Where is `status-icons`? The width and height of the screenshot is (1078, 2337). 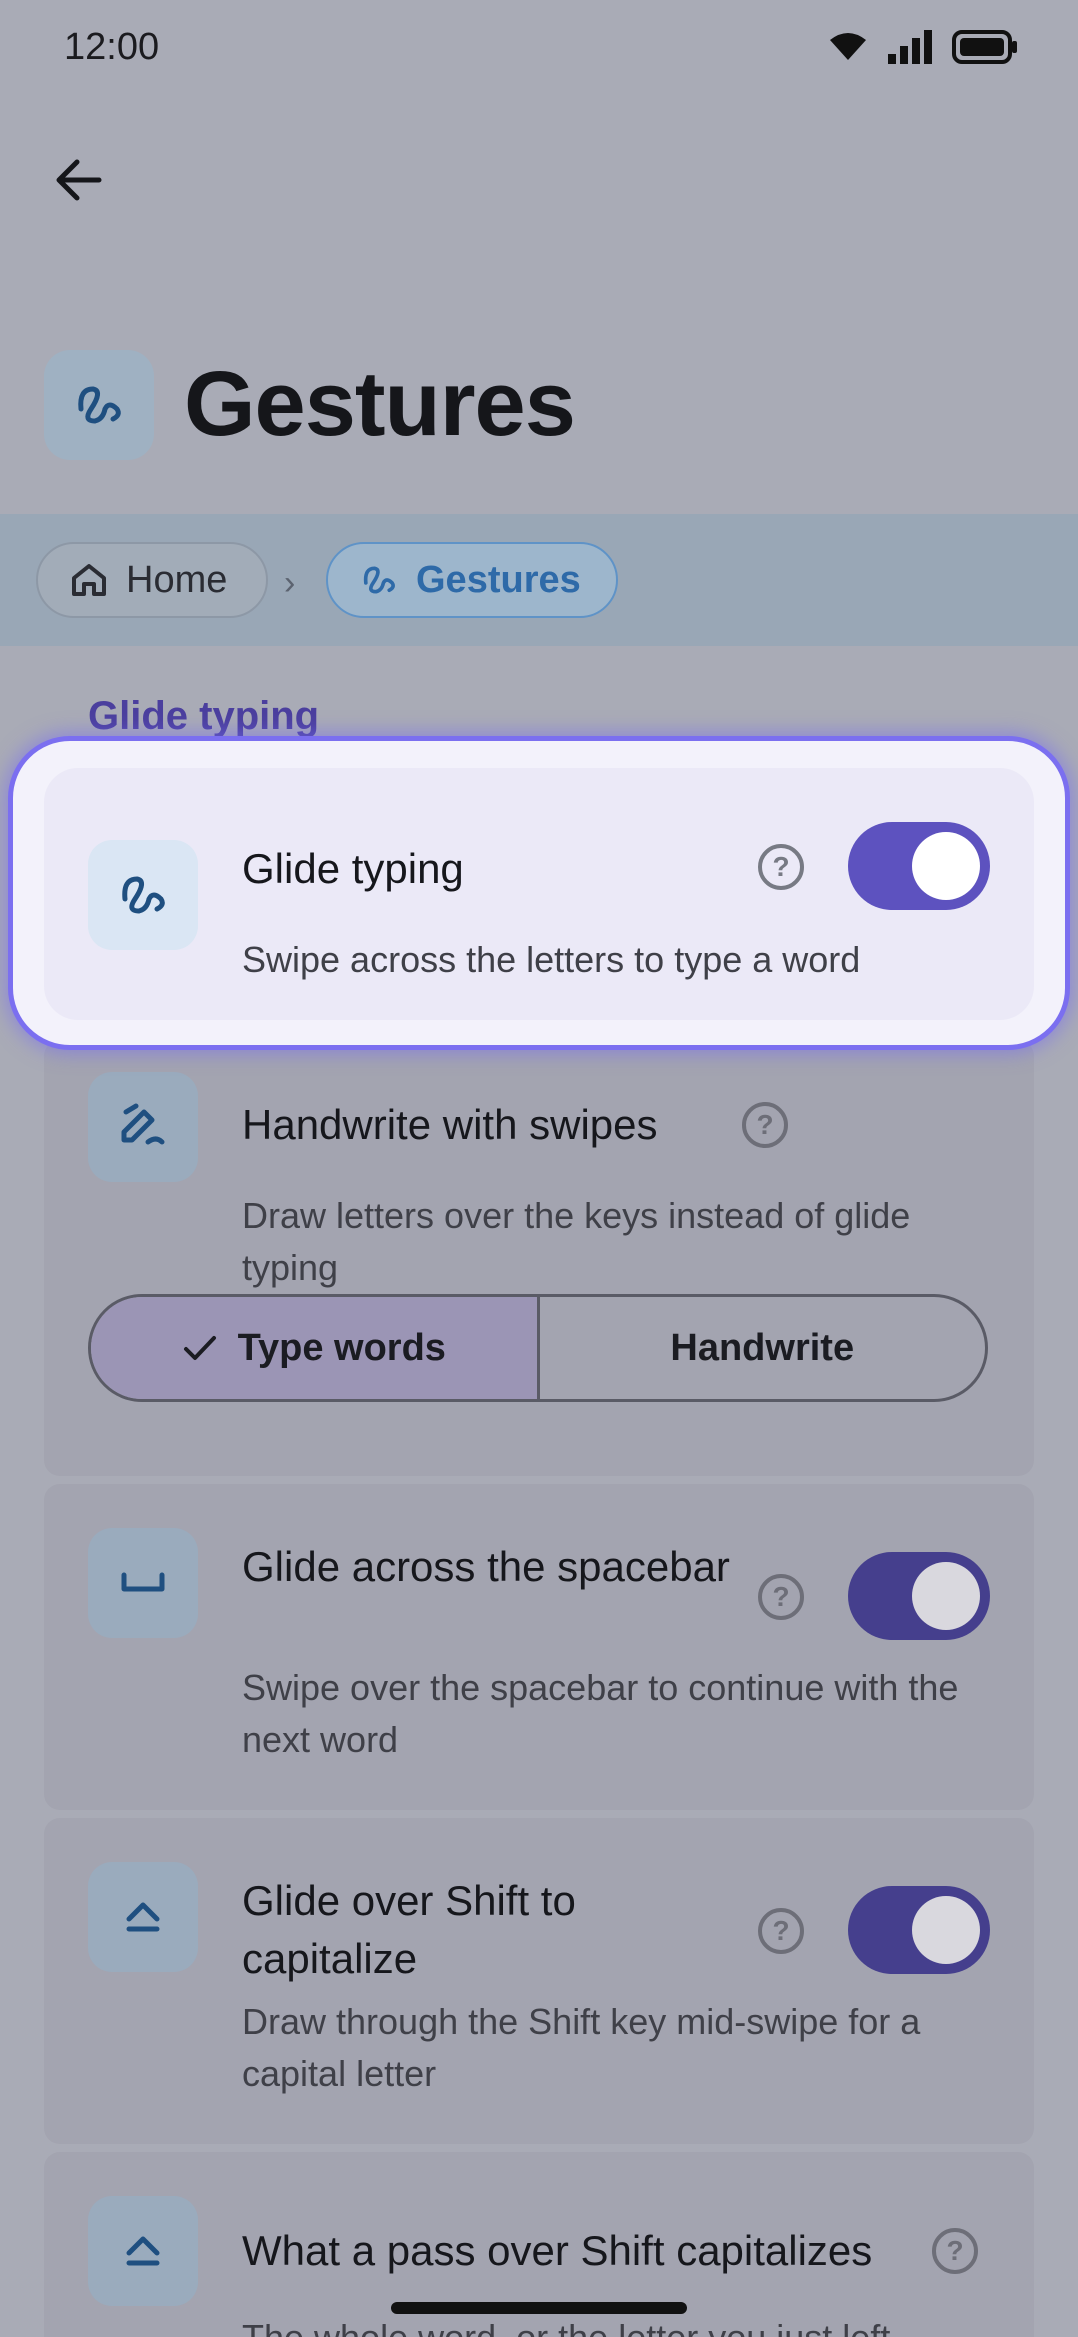
status-icons is located at coordinates (923, 47).